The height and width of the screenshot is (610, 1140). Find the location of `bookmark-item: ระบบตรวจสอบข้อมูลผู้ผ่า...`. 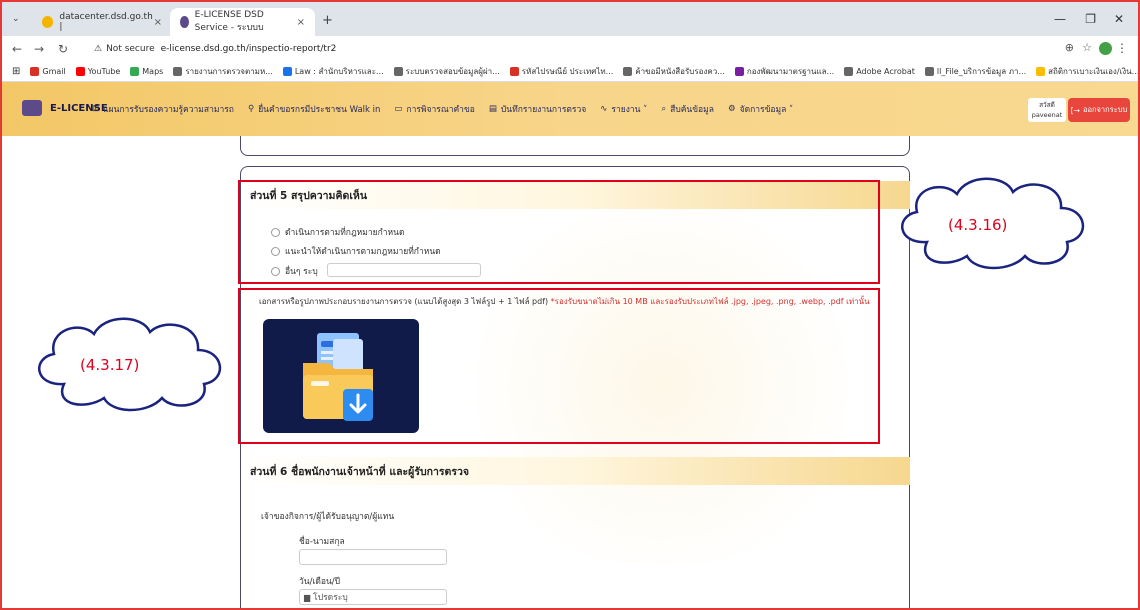

bookmark-item: ระบบตรวจสอบข้อมูลผู้ผ่า... is located at coordinates (446, 71).